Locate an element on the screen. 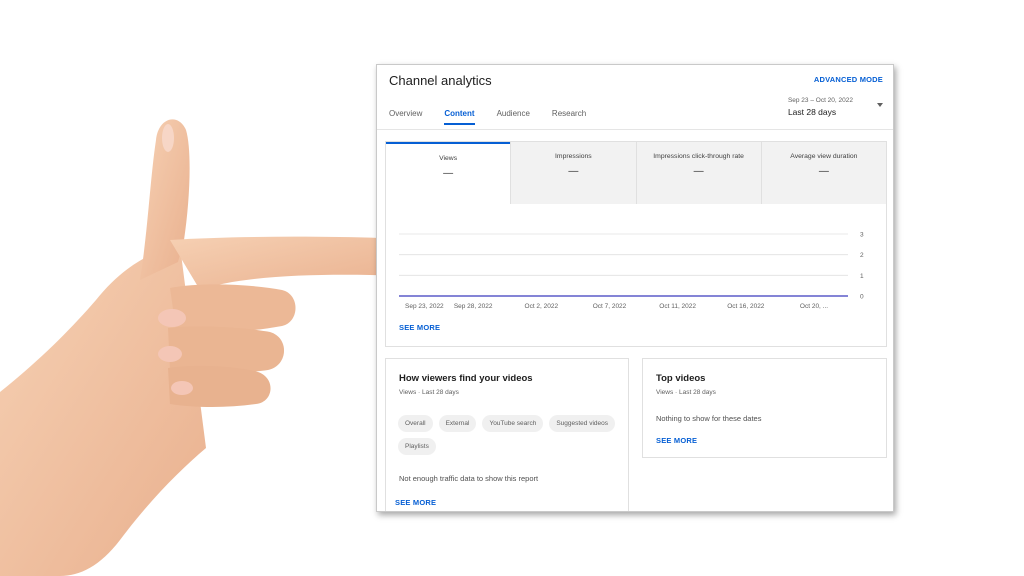  metric-label: Impressions click-through rate is located at coordinates (698, 156).